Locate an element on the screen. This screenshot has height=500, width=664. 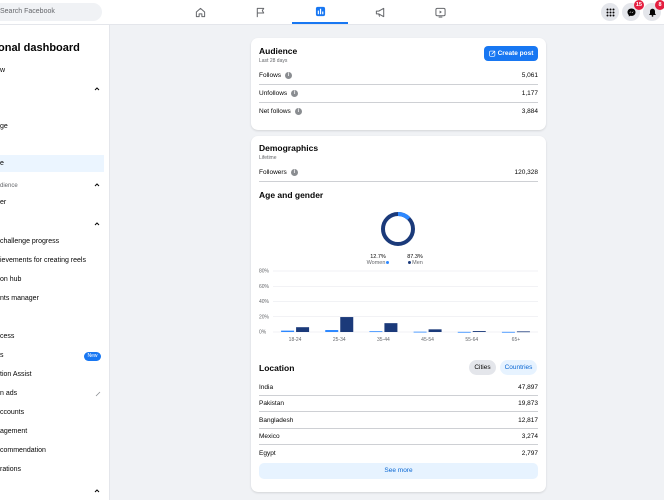
bell-icon is located at coordinates (652, 12).